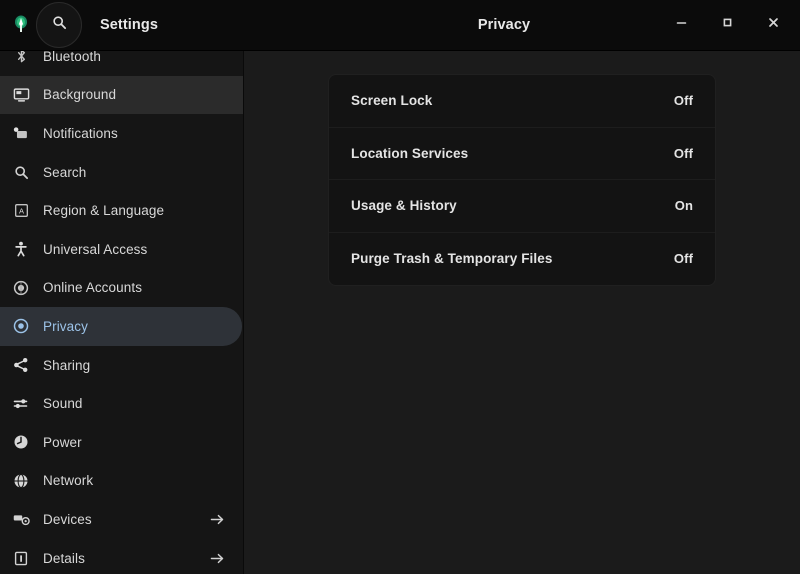  I want to click on details-icon, so click(21, 558).